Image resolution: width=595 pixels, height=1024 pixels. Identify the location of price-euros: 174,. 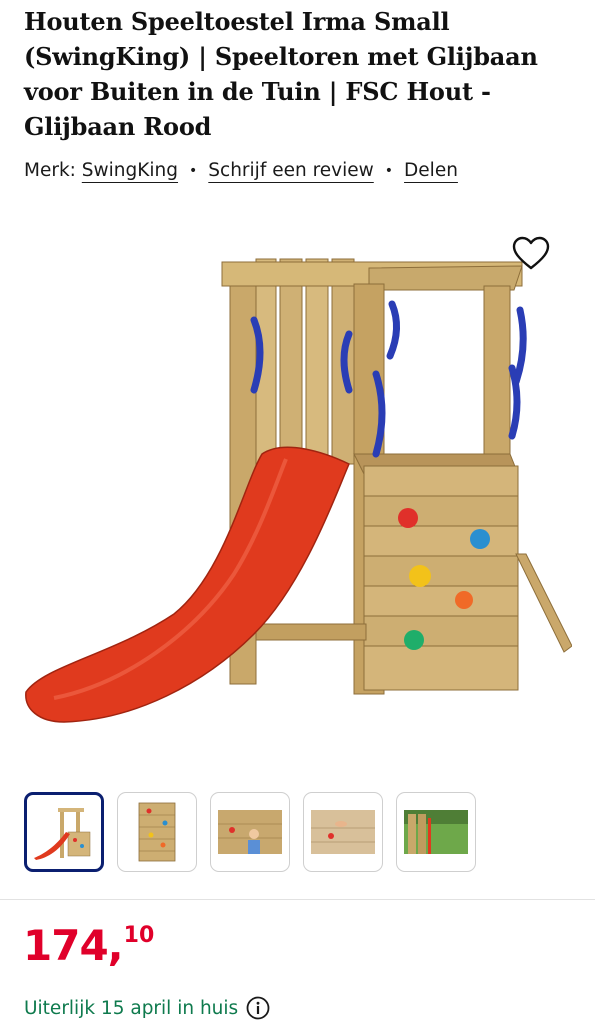
(73, 945).